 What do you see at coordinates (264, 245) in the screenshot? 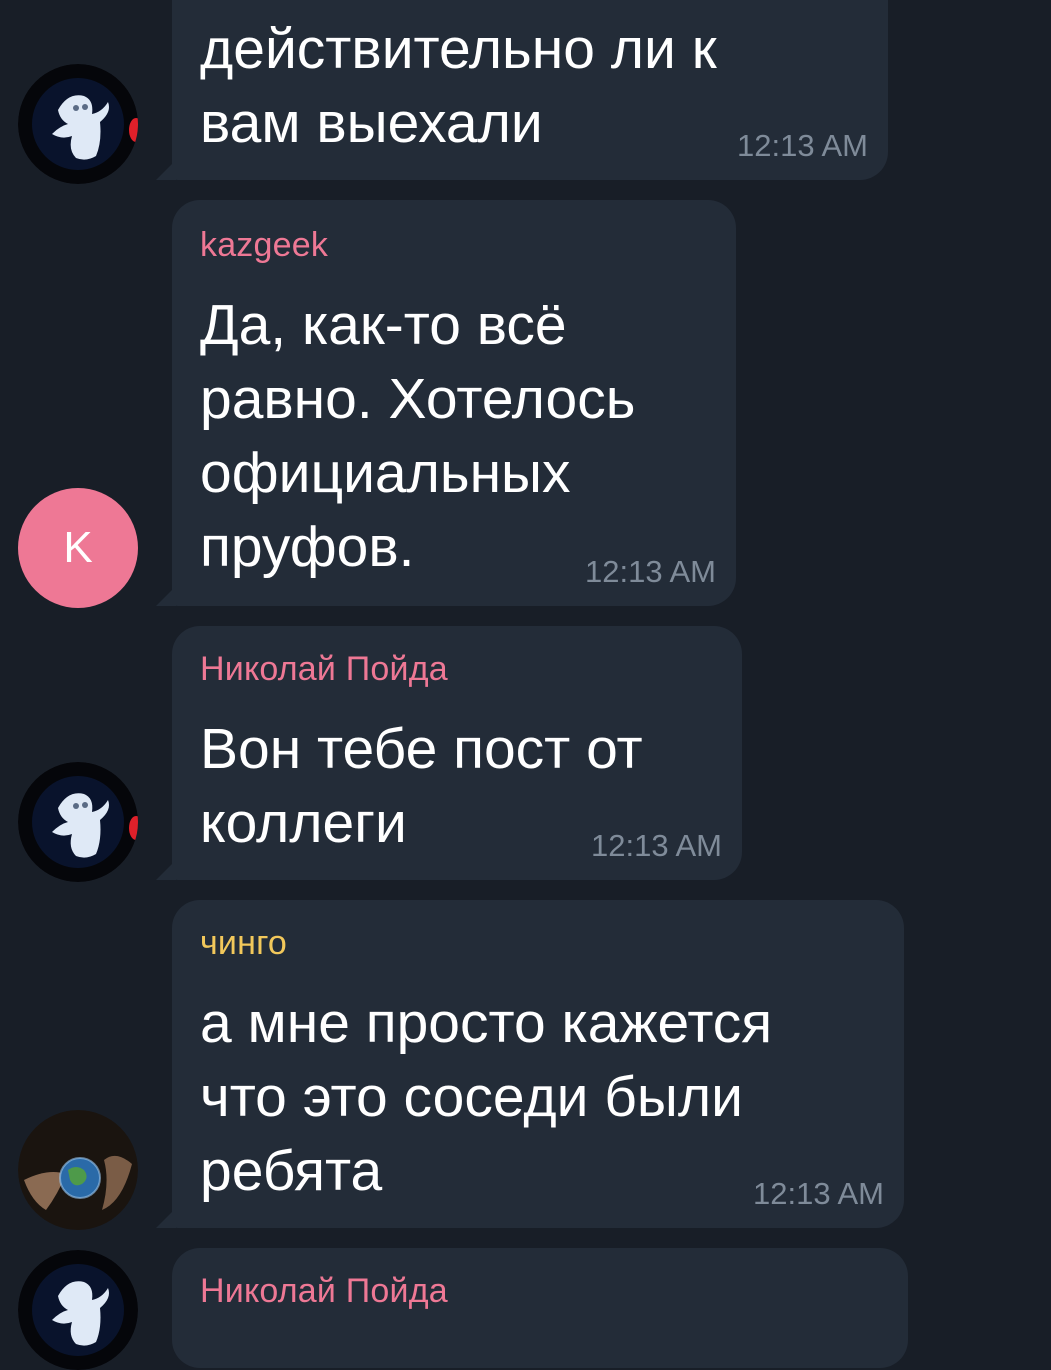
I see `sender-name: kazgeek` at bounding box center [264, 245].